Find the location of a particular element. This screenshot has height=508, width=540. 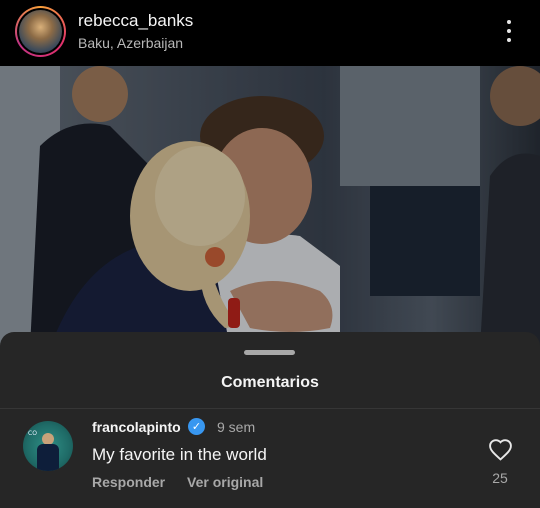

post-username: rebecca_banks is located at coordinates (135, 21).